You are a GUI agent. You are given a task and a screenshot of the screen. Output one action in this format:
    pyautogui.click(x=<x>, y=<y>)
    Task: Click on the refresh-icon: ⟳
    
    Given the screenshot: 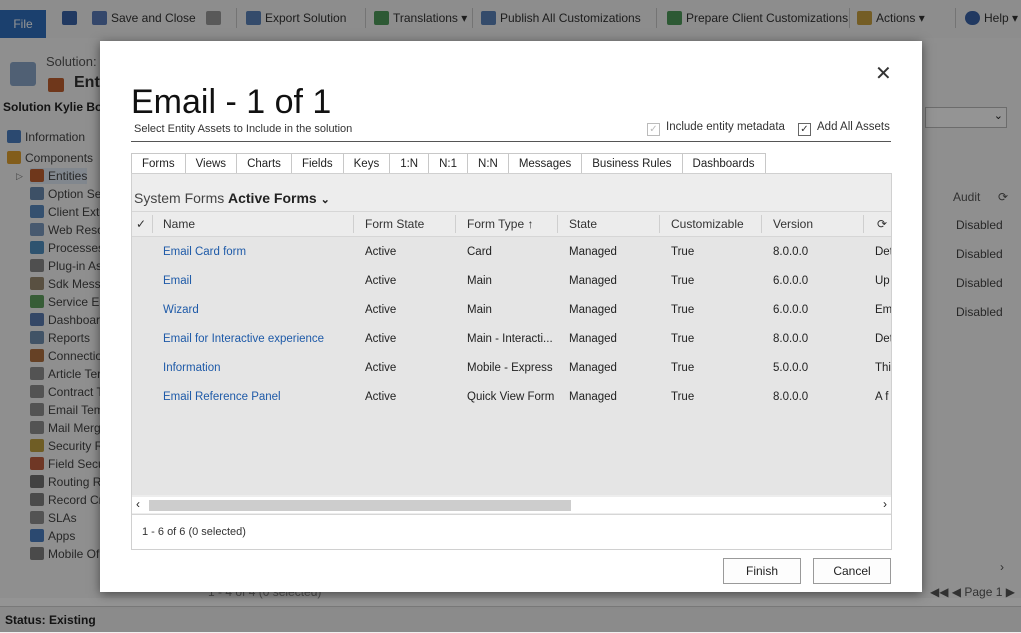 What is the action you would take?
    pyautogui.click(x=882, y=224)
    